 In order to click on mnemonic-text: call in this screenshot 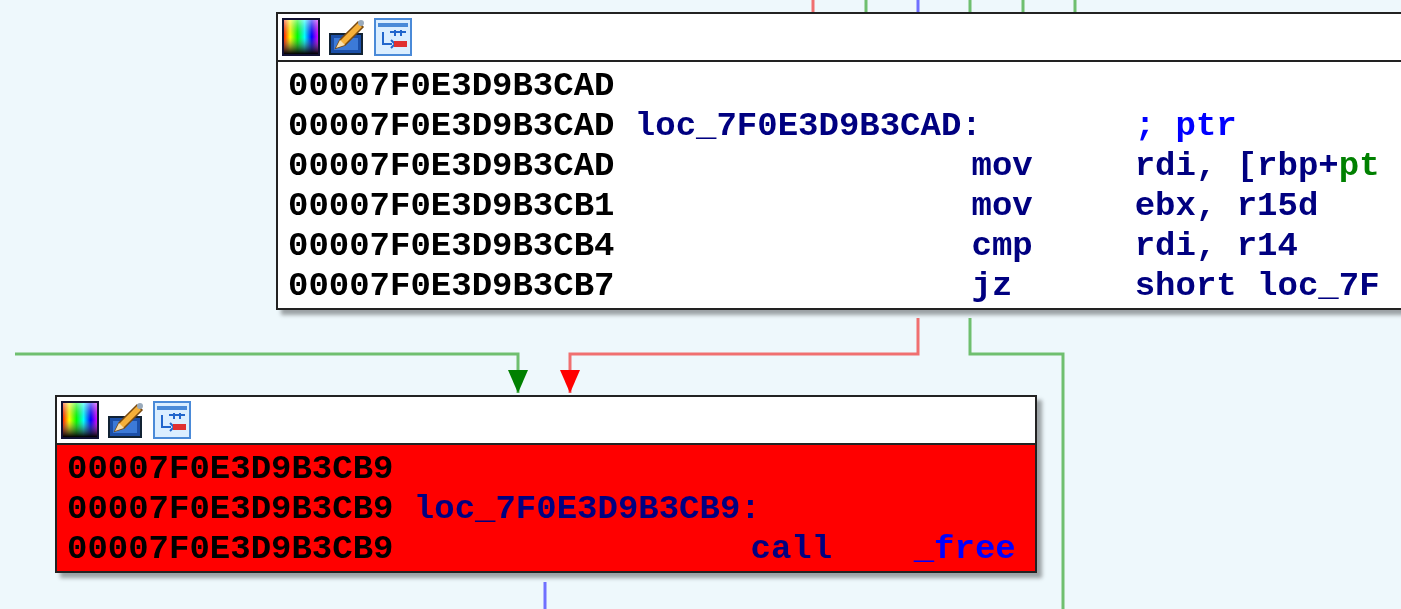, I will do `click(792, 549)`.